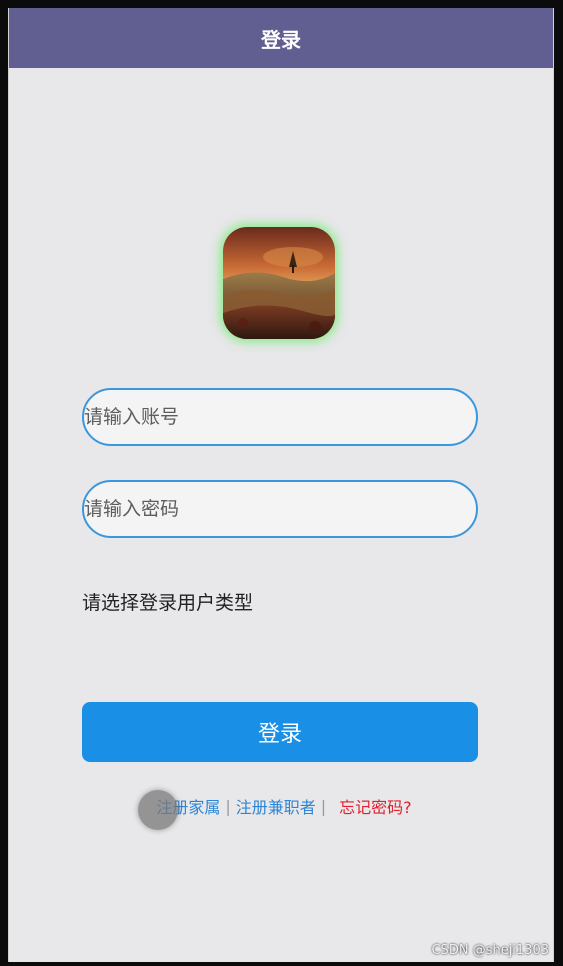 The image size is (563, 966). I want to click on login-button-label: 登录, so click(279, 734).